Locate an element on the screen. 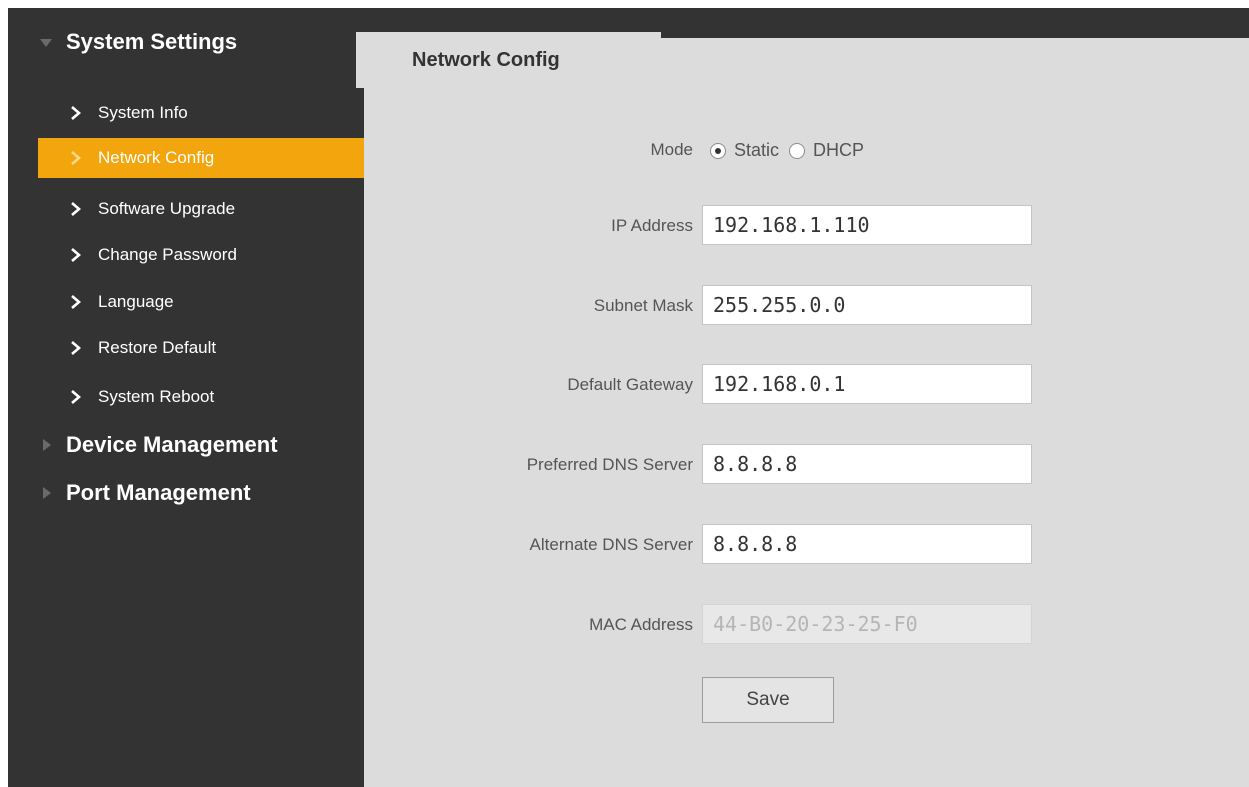 Image resolution: width=1249 pixels, height=787 pixels. static-radio-label: Static is located at coordinates (757, 150).